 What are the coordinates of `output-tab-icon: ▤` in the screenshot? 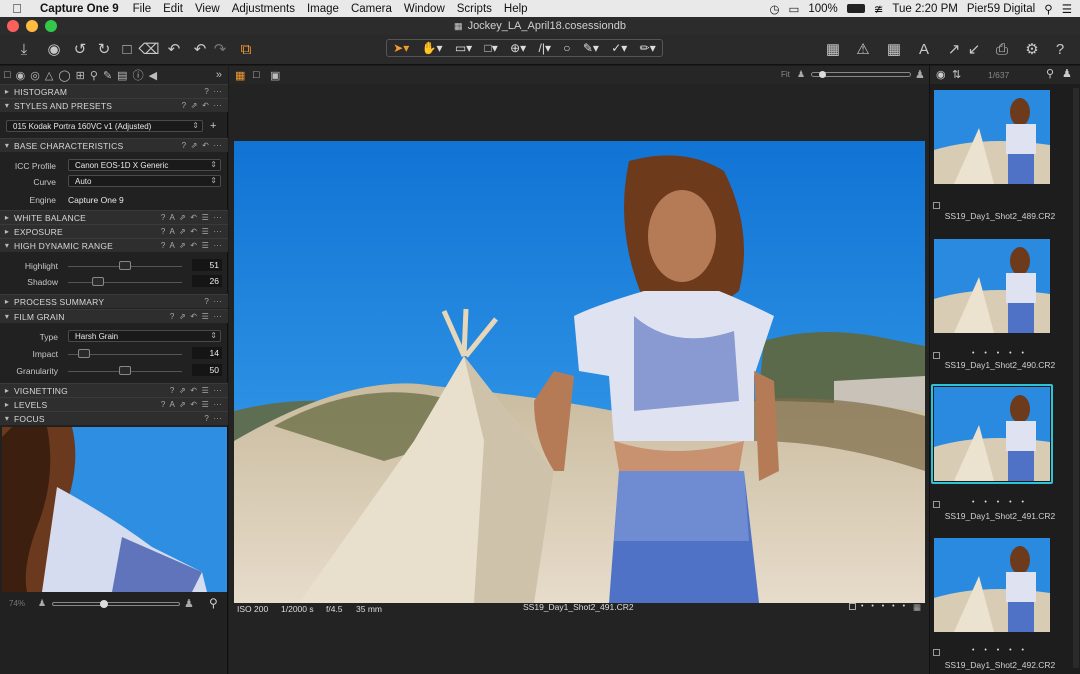 It's located at (122, 75).